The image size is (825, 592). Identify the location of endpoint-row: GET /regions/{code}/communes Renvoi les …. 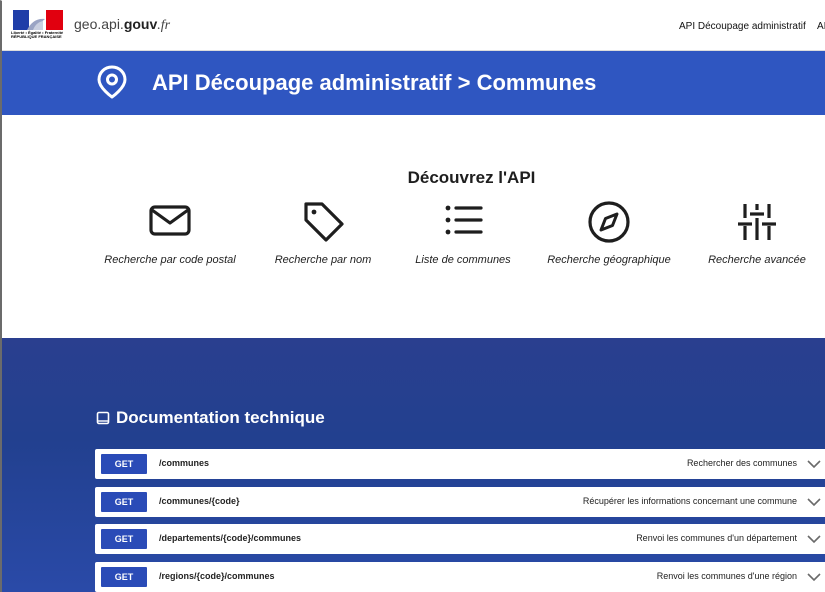
(460, 577).